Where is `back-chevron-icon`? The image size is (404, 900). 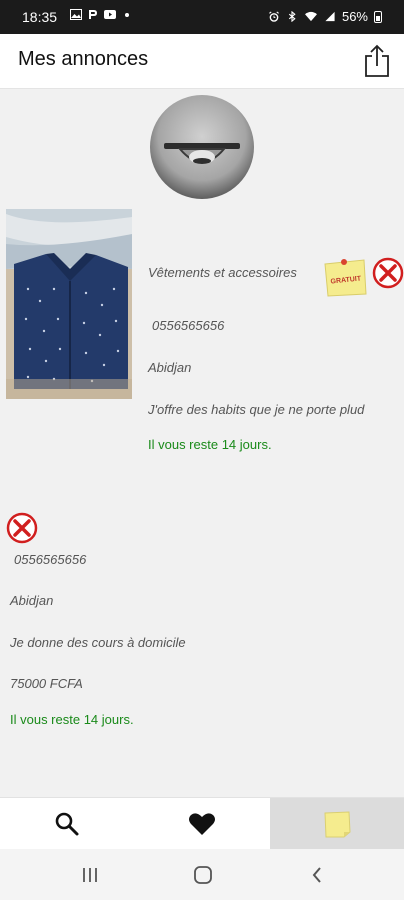 back-chevron-icon is located at coordinates (316, 875).